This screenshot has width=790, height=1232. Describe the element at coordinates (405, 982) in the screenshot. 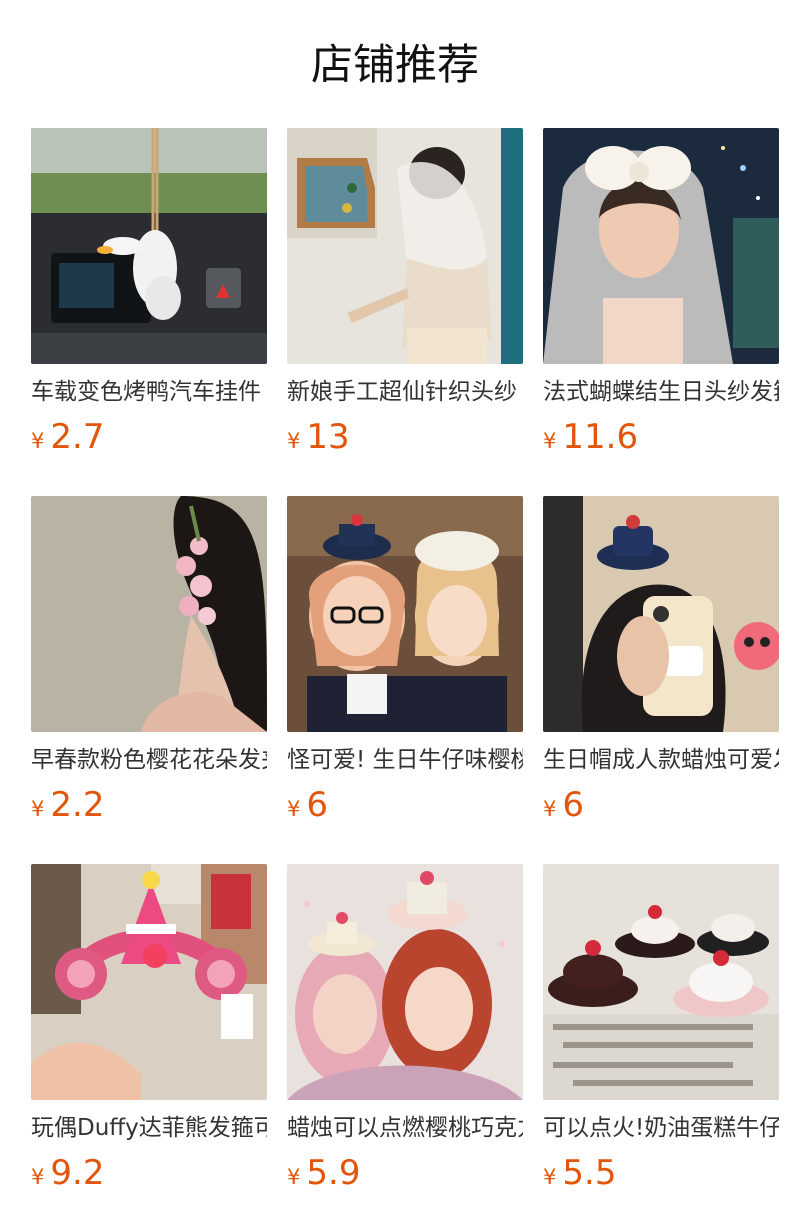

I see `cherry-hats-pair-image` at that location.